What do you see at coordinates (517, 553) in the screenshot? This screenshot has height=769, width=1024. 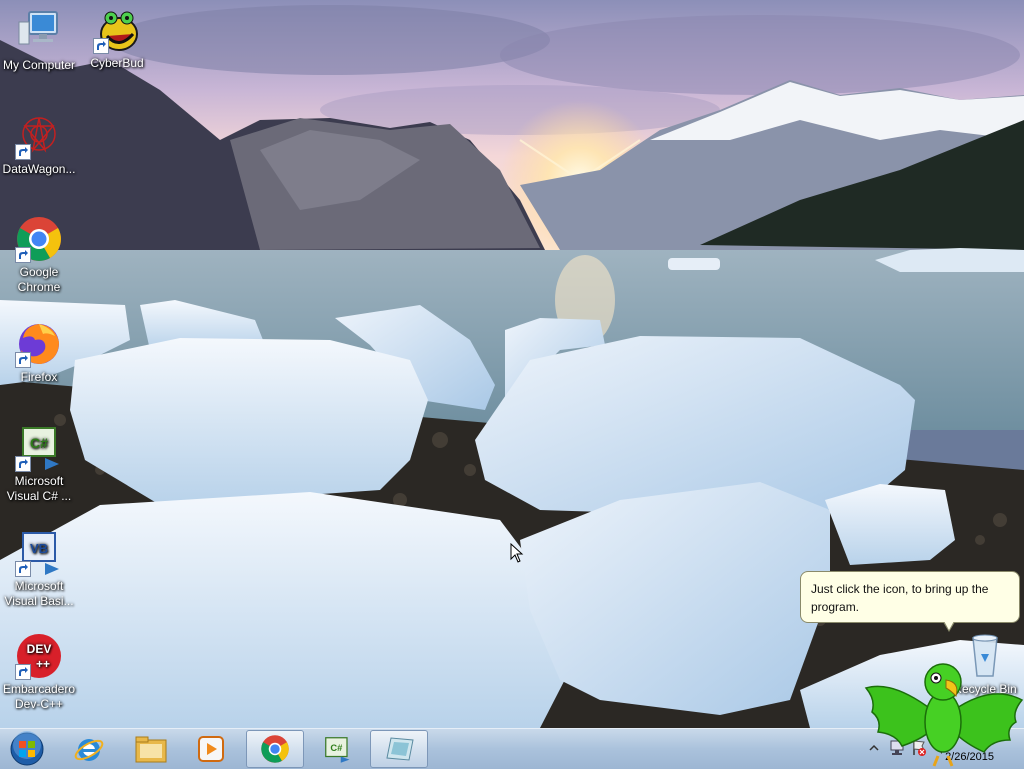 I see `mouse-cursor-icon` at bounding box center [517, 553].